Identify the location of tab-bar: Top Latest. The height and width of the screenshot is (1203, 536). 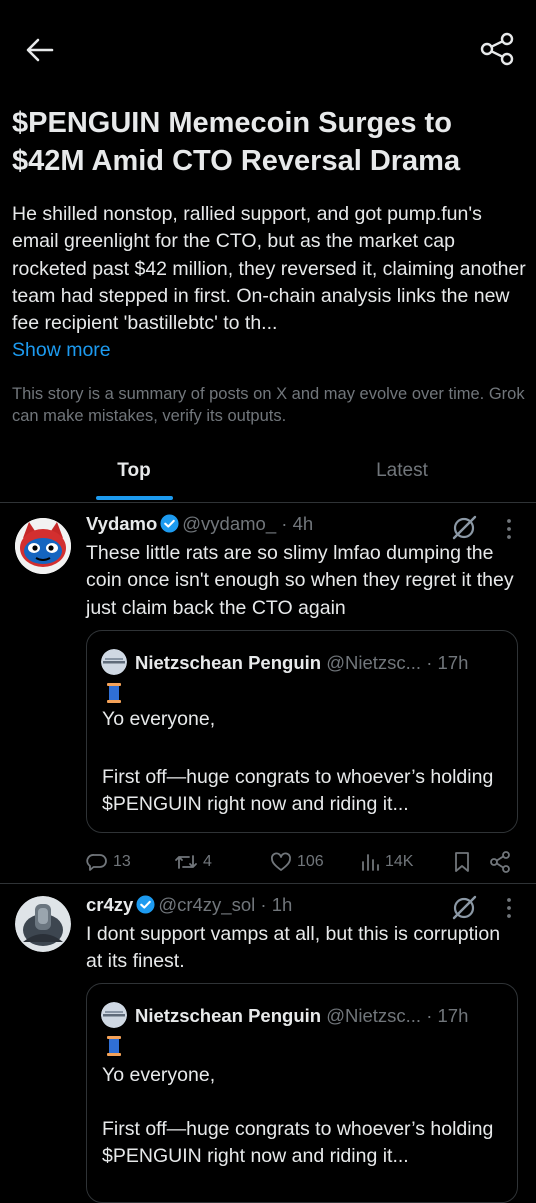
(268, 475).